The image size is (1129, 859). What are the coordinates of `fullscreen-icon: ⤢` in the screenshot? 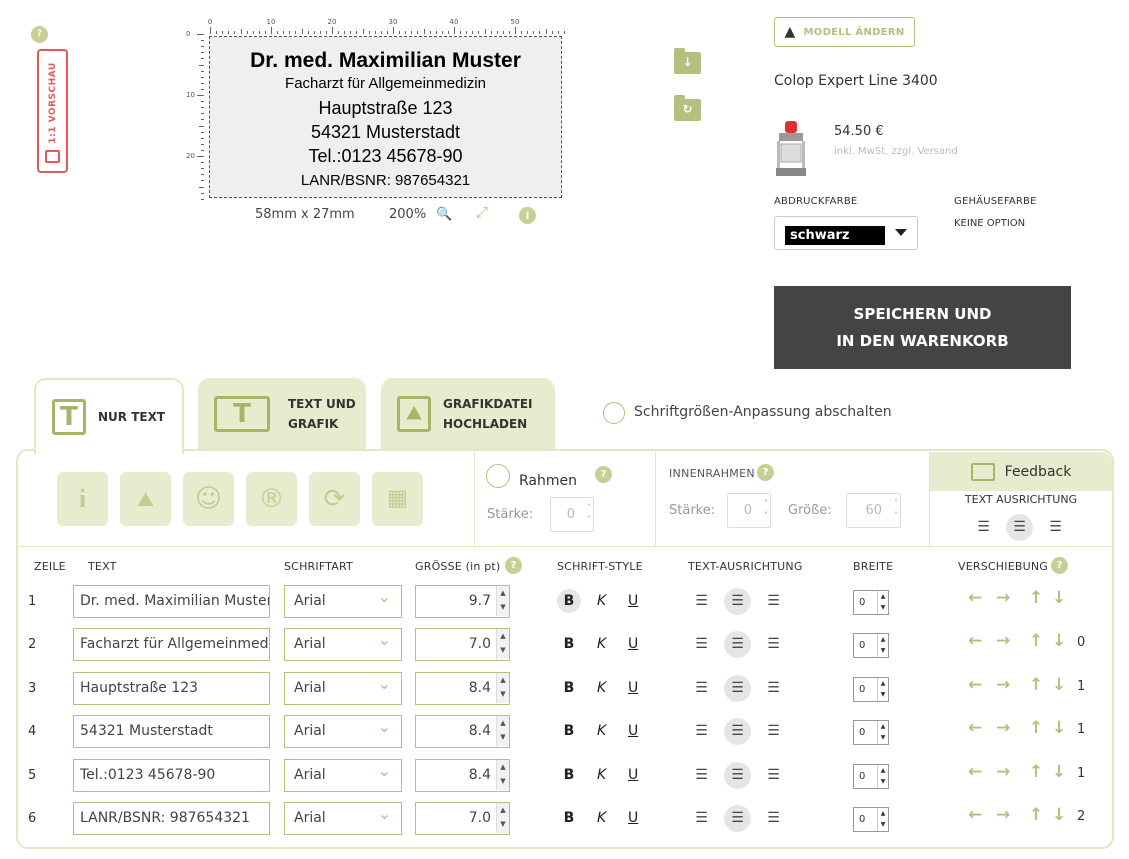 It's located at (482, 212).